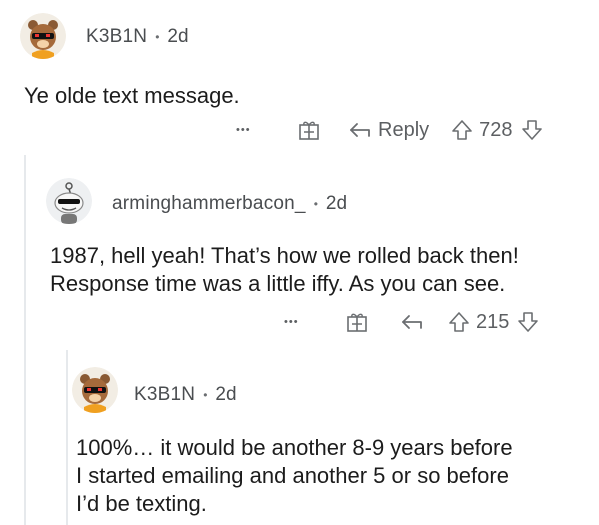 This screenshot has height=525, width=599. Describe the element at coordinates (404, 129) in the screenshot. I see `reply-label: Reply` at that location.